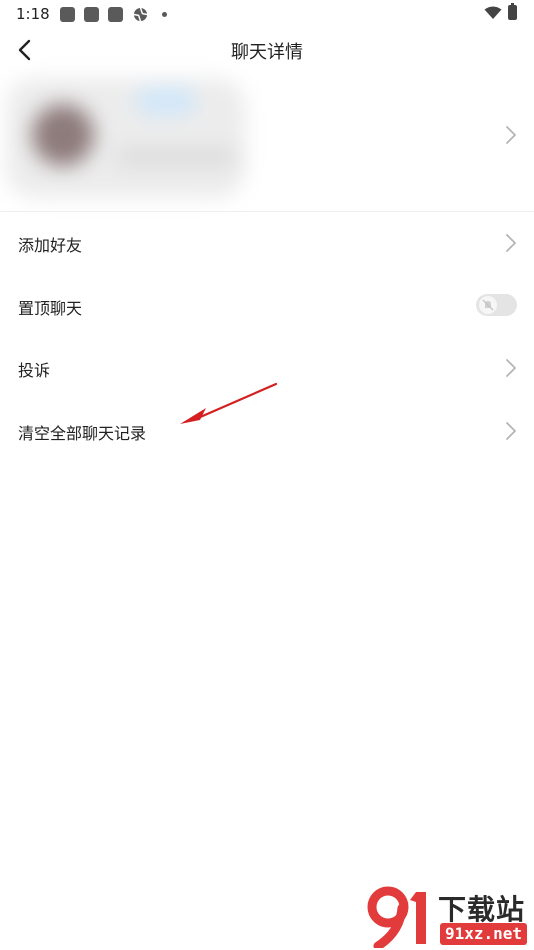  What do you see at coordinates (82, 433) in the screenshot?
I see `menu-item-label: 清空全部聊天记录` at bounding box center [82, 433].